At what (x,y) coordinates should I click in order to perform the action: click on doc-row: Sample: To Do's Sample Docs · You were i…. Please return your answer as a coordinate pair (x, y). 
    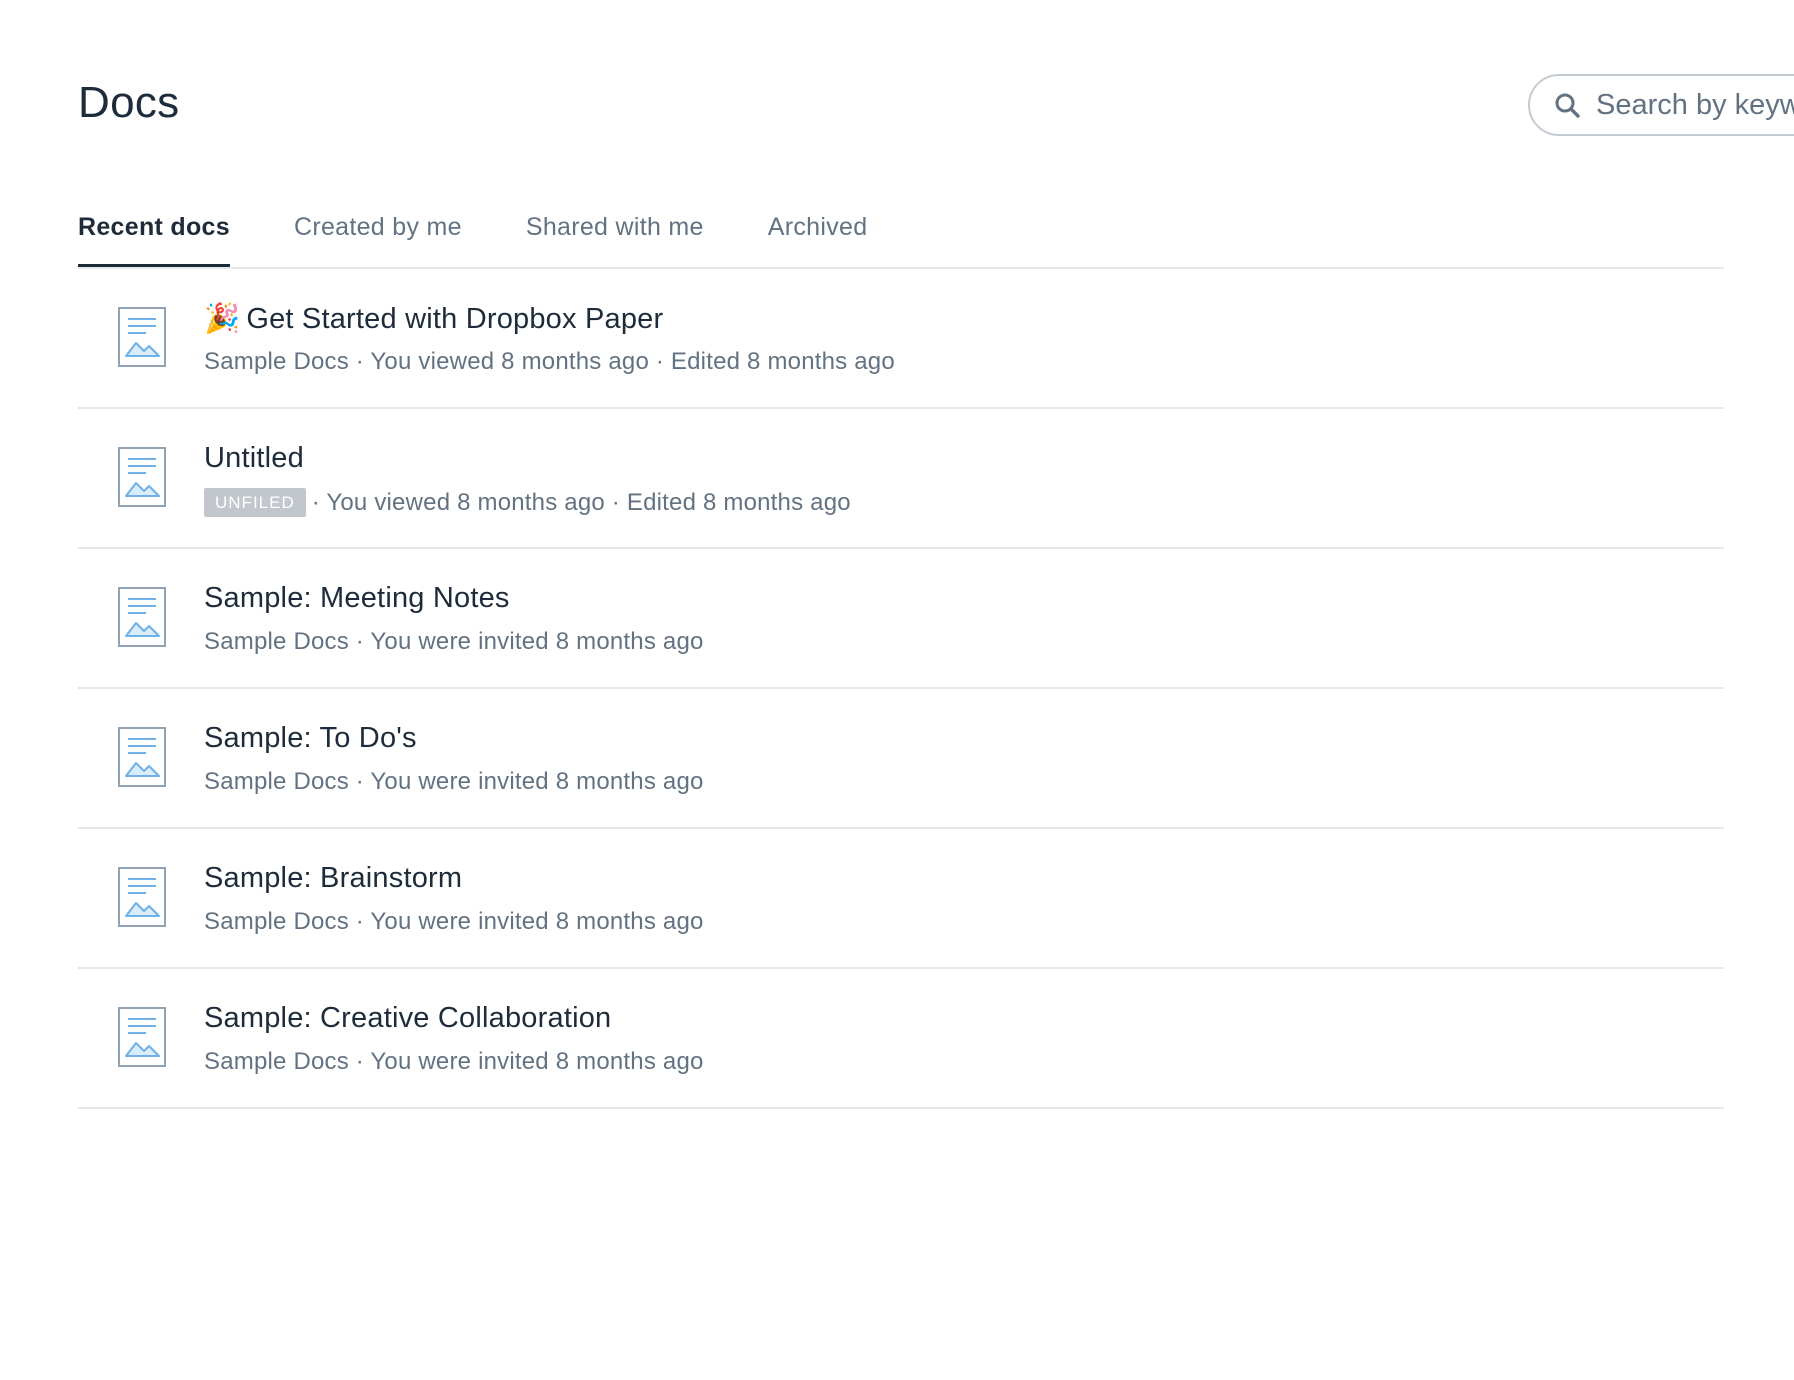
    Looking at the image, I should click on (901, 759).